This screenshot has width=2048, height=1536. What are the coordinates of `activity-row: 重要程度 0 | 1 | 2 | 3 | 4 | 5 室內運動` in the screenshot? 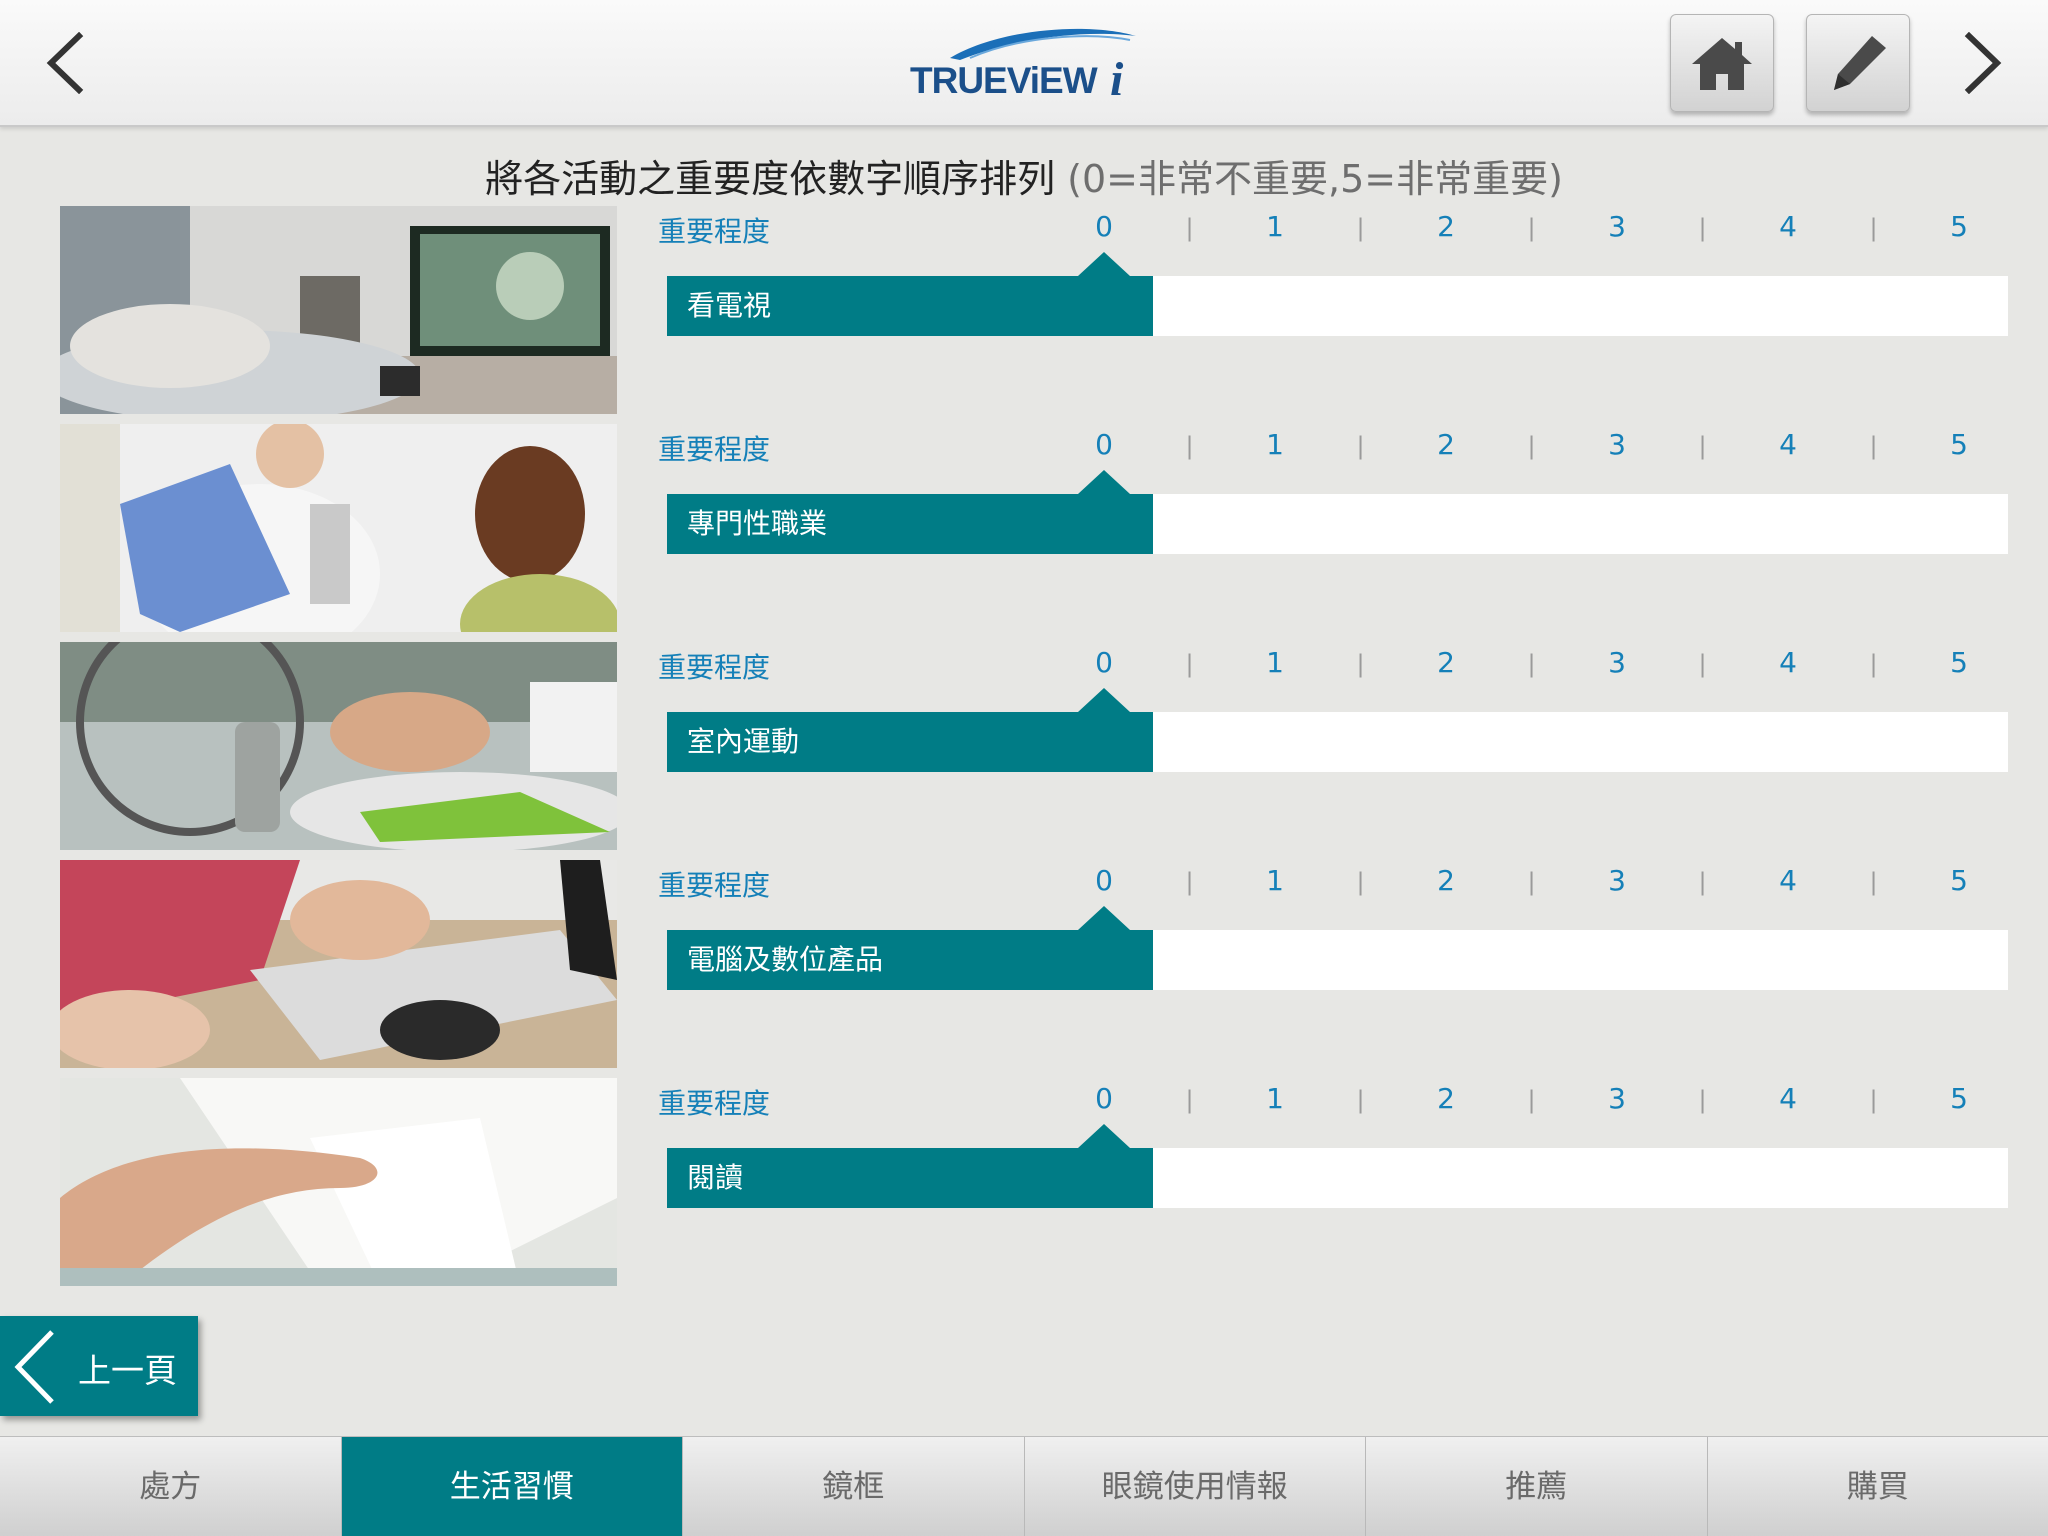 It's located at (1024, 746).